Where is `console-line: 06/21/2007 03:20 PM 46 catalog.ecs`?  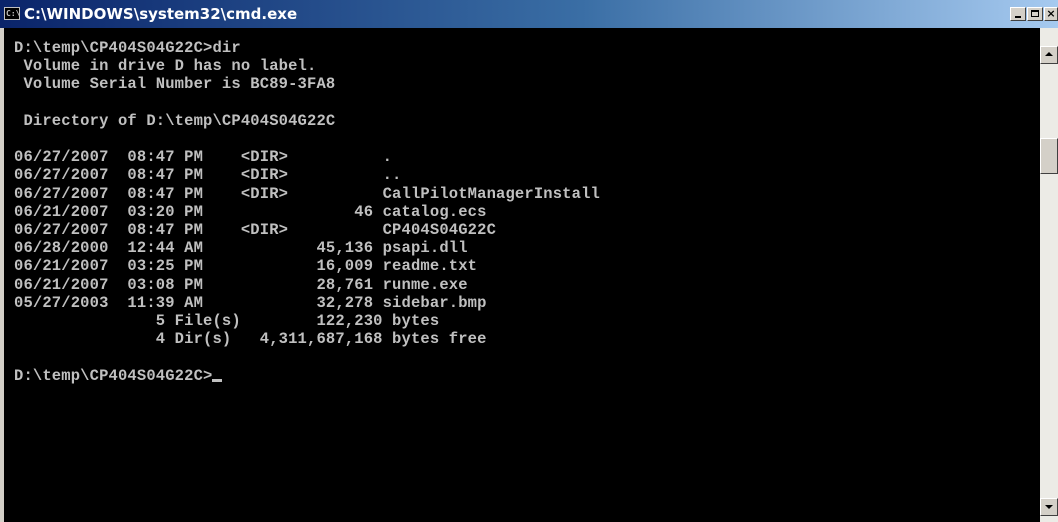 console-line: 06/21/2007 03:20 PM 46 catalog.ecs is located at coordinates (250, 211).